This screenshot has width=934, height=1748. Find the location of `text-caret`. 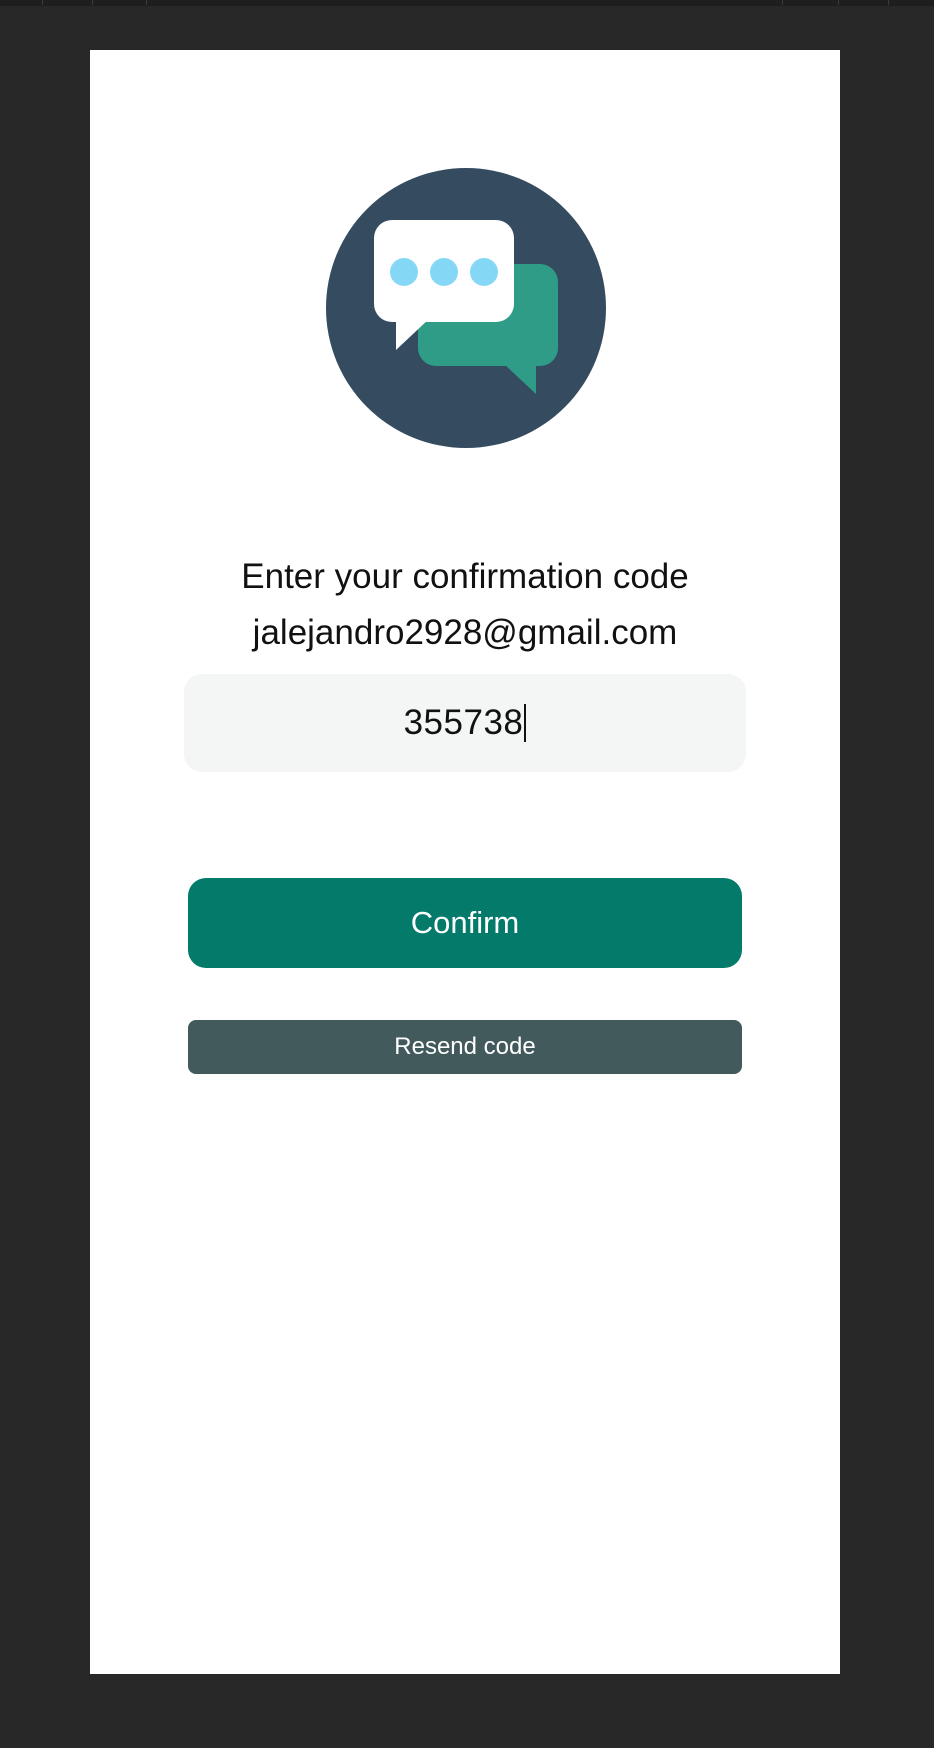

text-caret is located at coordinates (525, 723).